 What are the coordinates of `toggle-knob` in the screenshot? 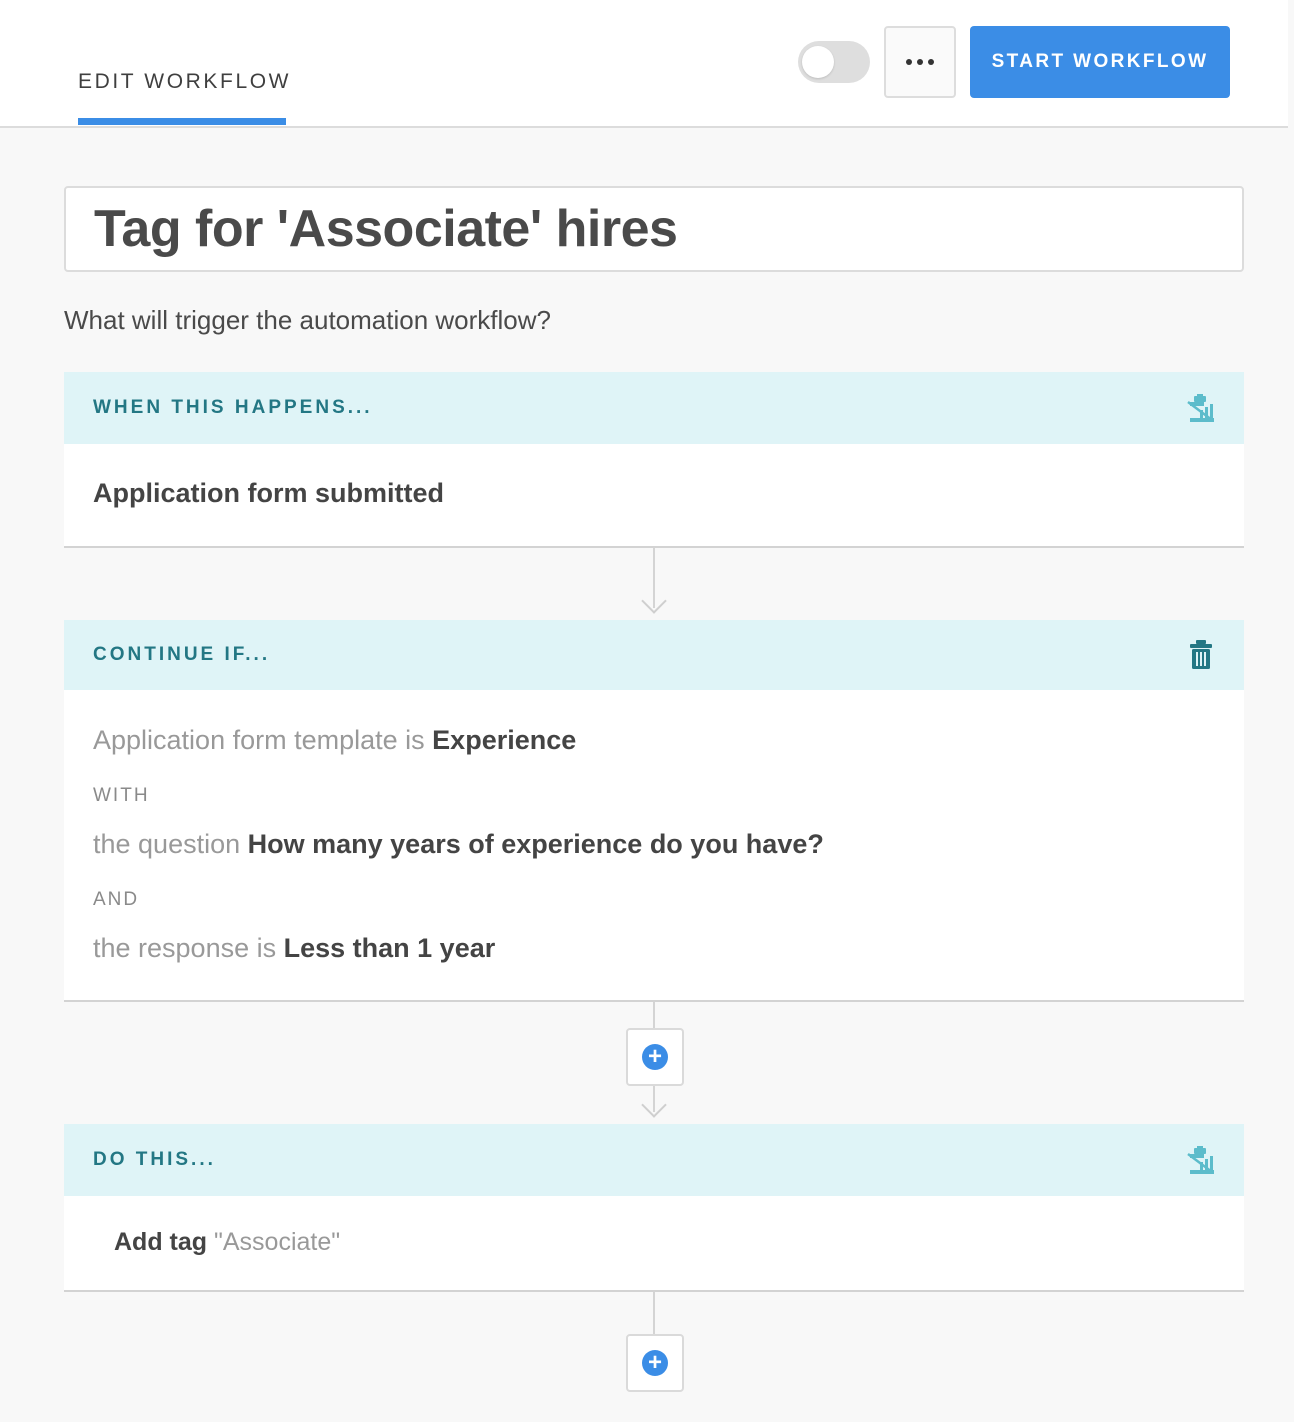 It's located at (818, 62).